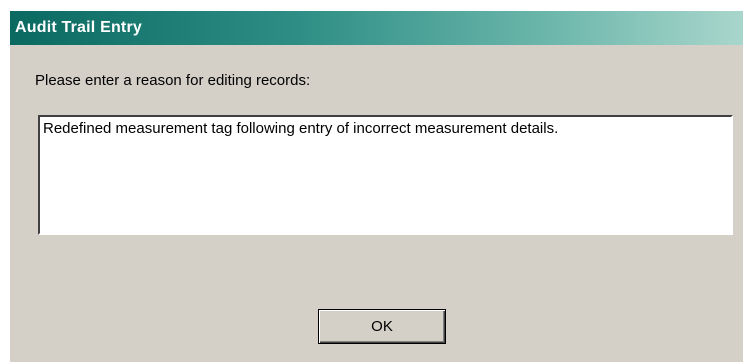 The image size is (743, 362). I want to click on title-bar: Audit Trail Entry, so click(376, 28).